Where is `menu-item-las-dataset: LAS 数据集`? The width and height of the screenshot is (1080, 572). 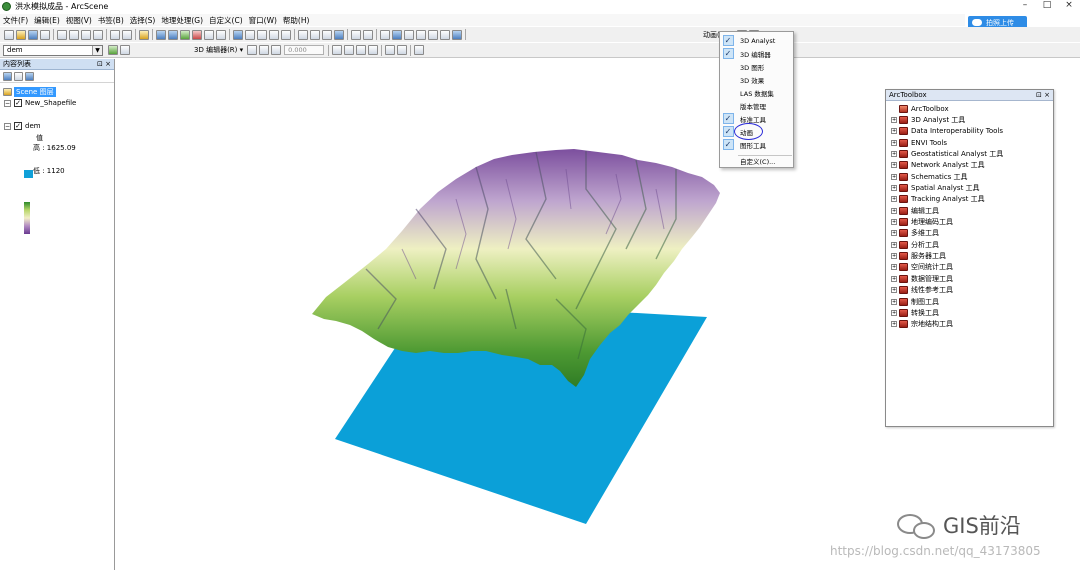 menu-item-las-dataset: LAS 数据集 is located at coordinates (757, 92).